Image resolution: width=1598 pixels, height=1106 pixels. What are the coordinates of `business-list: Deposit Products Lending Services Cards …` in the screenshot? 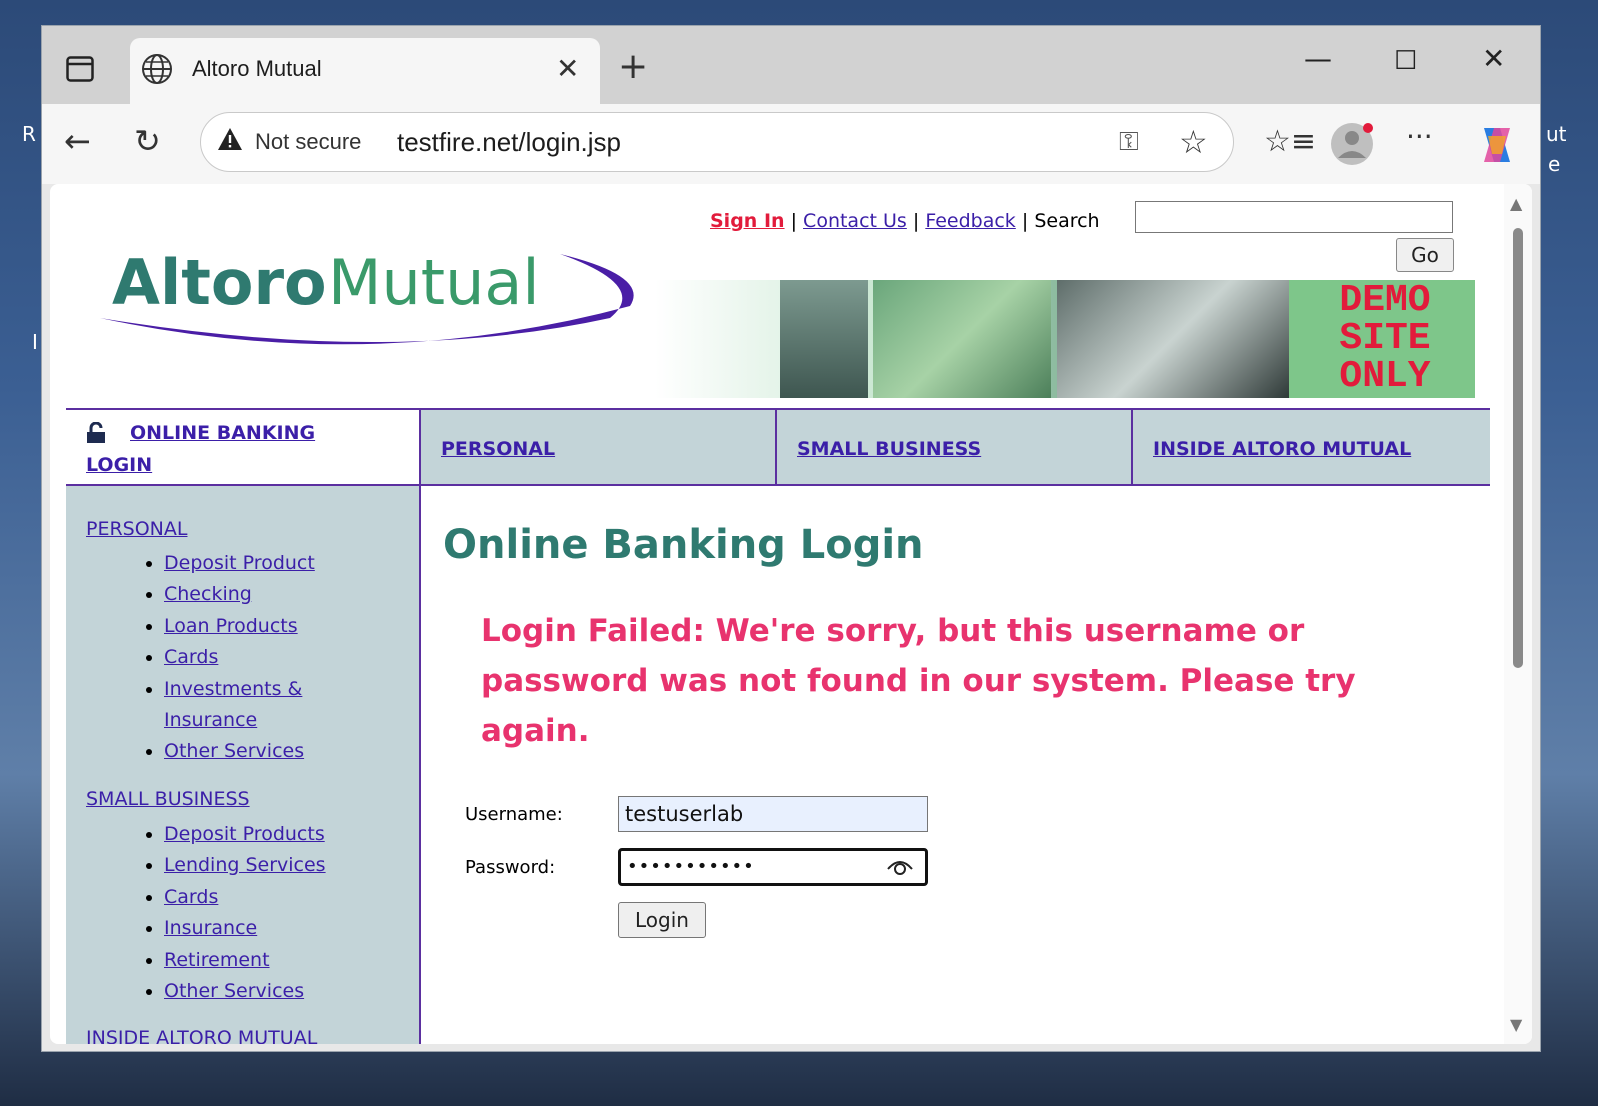 It's located at (235, 913).